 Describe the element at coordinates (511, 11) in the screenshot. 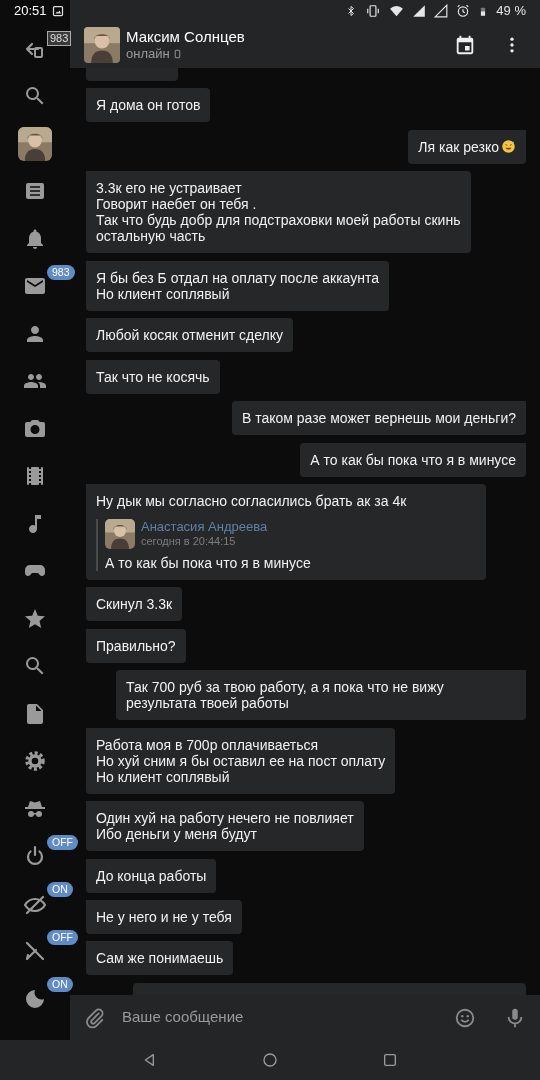

I see `battery-percent: 49 %` at that location.